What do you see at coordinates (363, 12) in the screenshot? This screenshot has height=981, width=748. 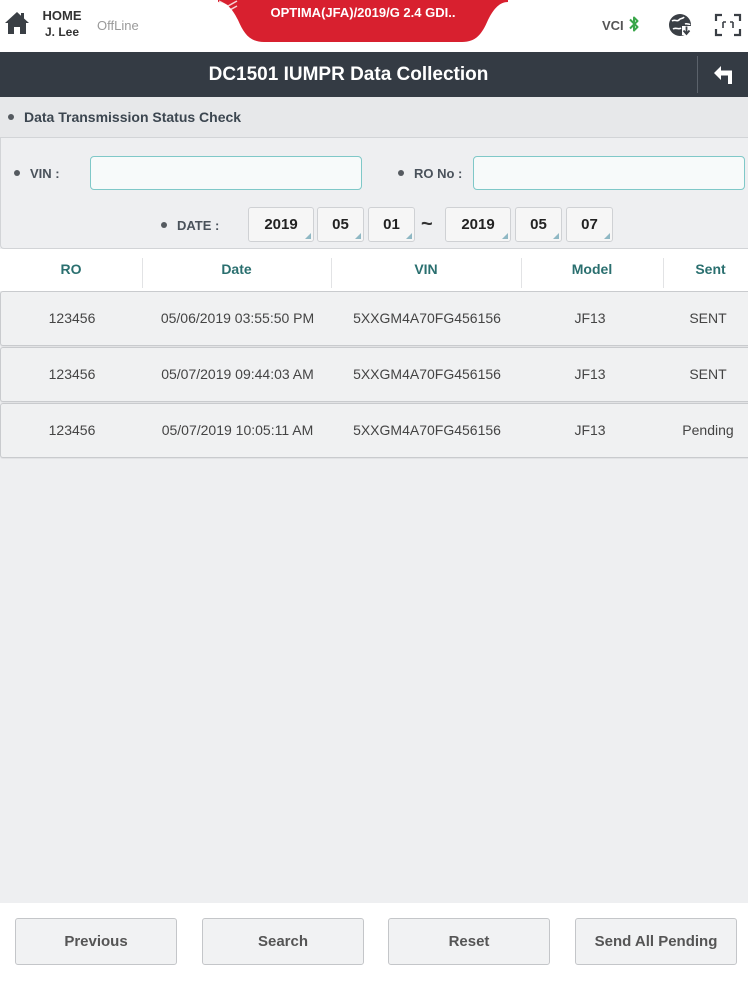 I see `vehicle-label: OPTIMA(JFA)/2019/G 2.4 GDI..` at bounding box center [363, 12].